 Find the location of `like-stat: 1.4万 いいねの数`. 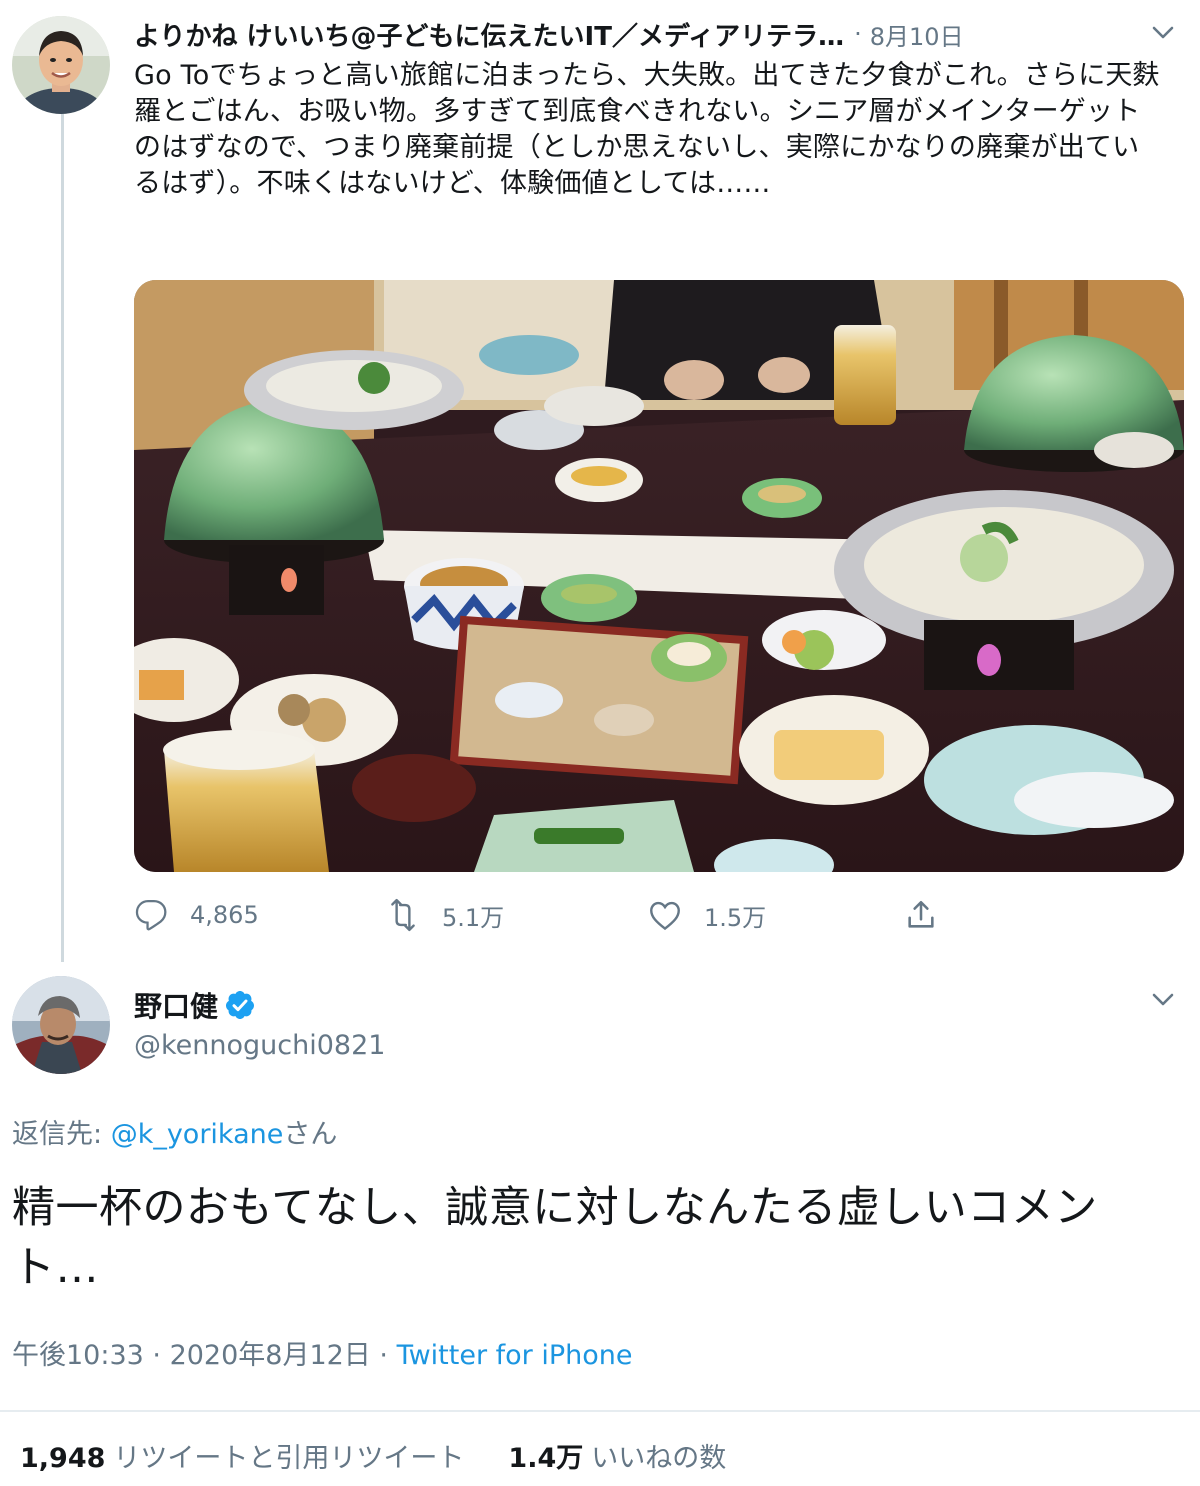

like-stat: 1.4万 いいねの数 is located at coordinates (617, 1455).